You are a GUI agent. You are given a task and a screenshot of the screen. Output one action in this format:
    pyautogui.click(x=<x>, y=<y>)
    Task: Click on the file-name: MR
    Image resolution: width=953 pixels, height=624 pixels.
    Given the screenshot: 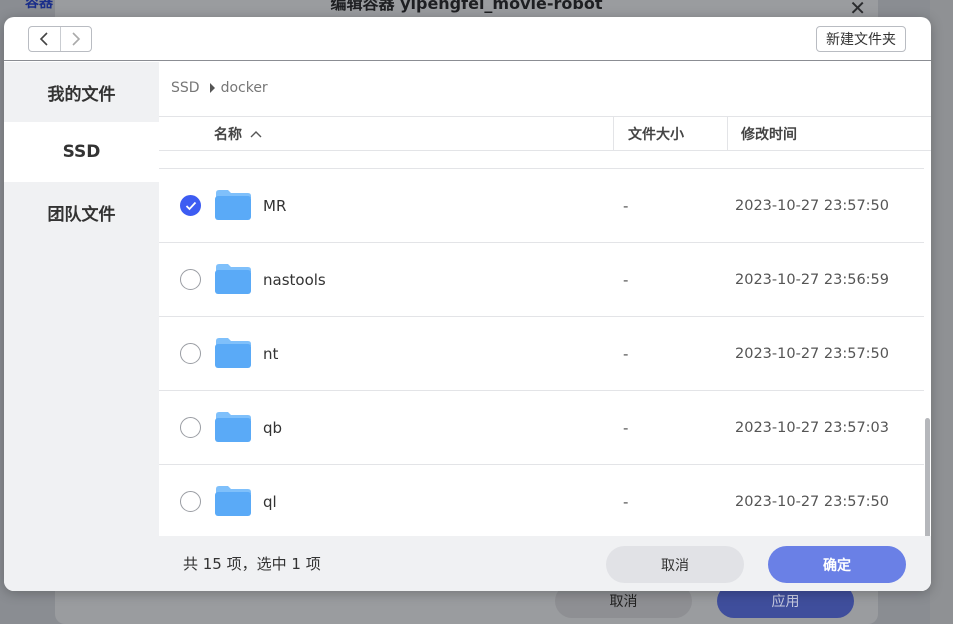 What is the action you would take?
    pyautogui.click(x=275, y=206)
    